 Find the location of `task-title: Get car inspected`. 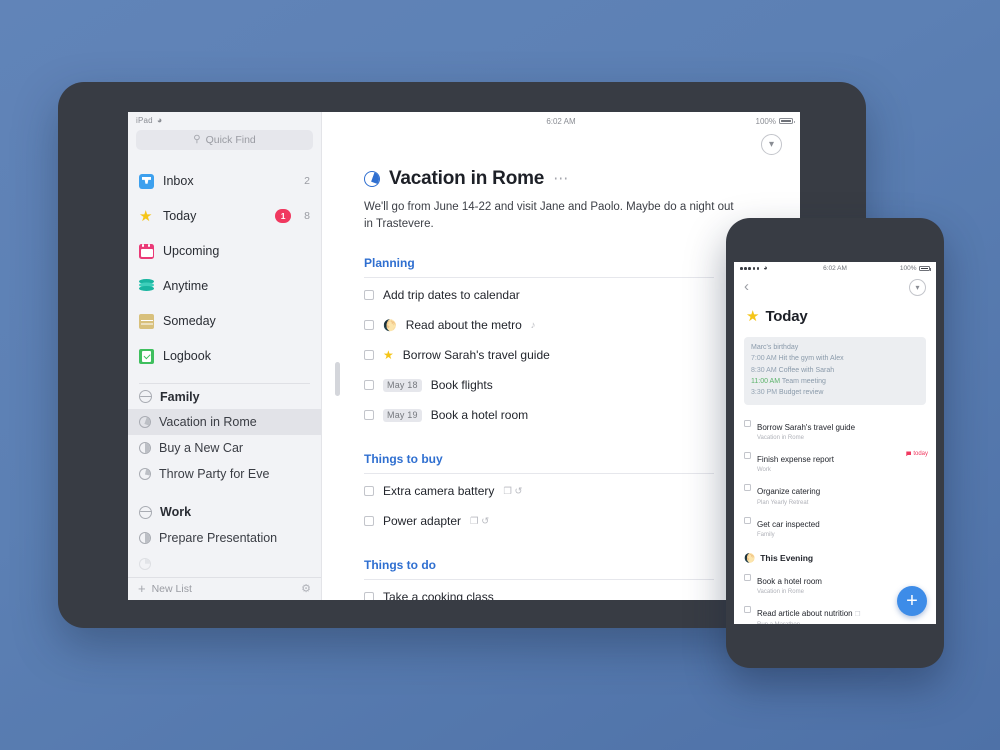

task-title: Get car inspected is located at coordinates (788, 524).